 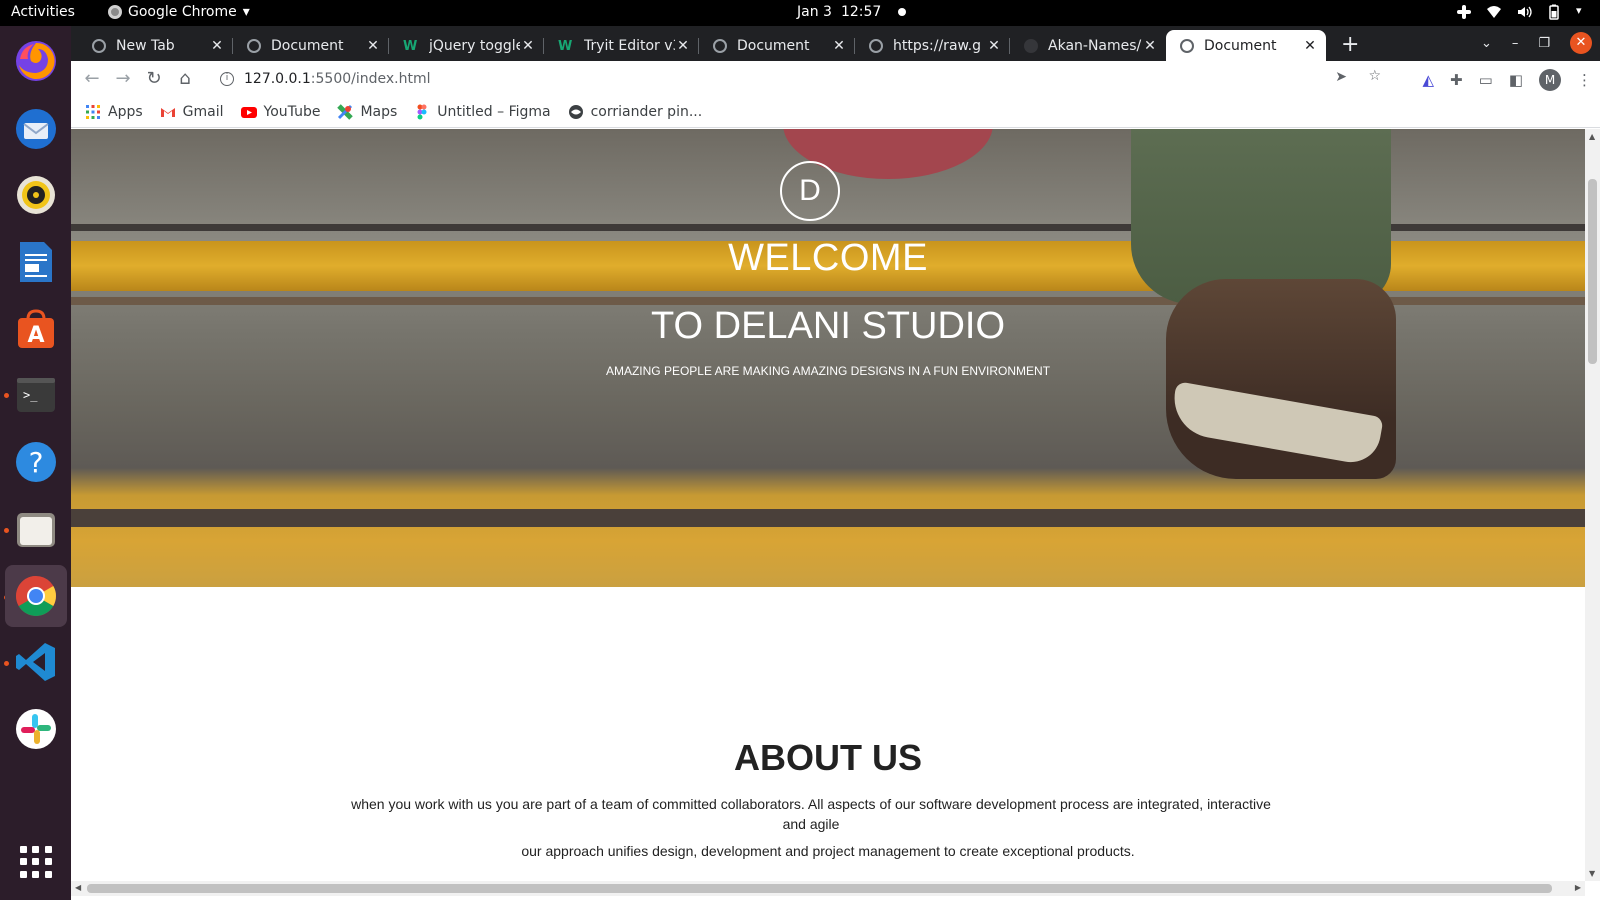 What do you see at coordinates (114, 112) in the screenshot?
I see `bookmark-apps: Apps` at bounding box center [114, 112].